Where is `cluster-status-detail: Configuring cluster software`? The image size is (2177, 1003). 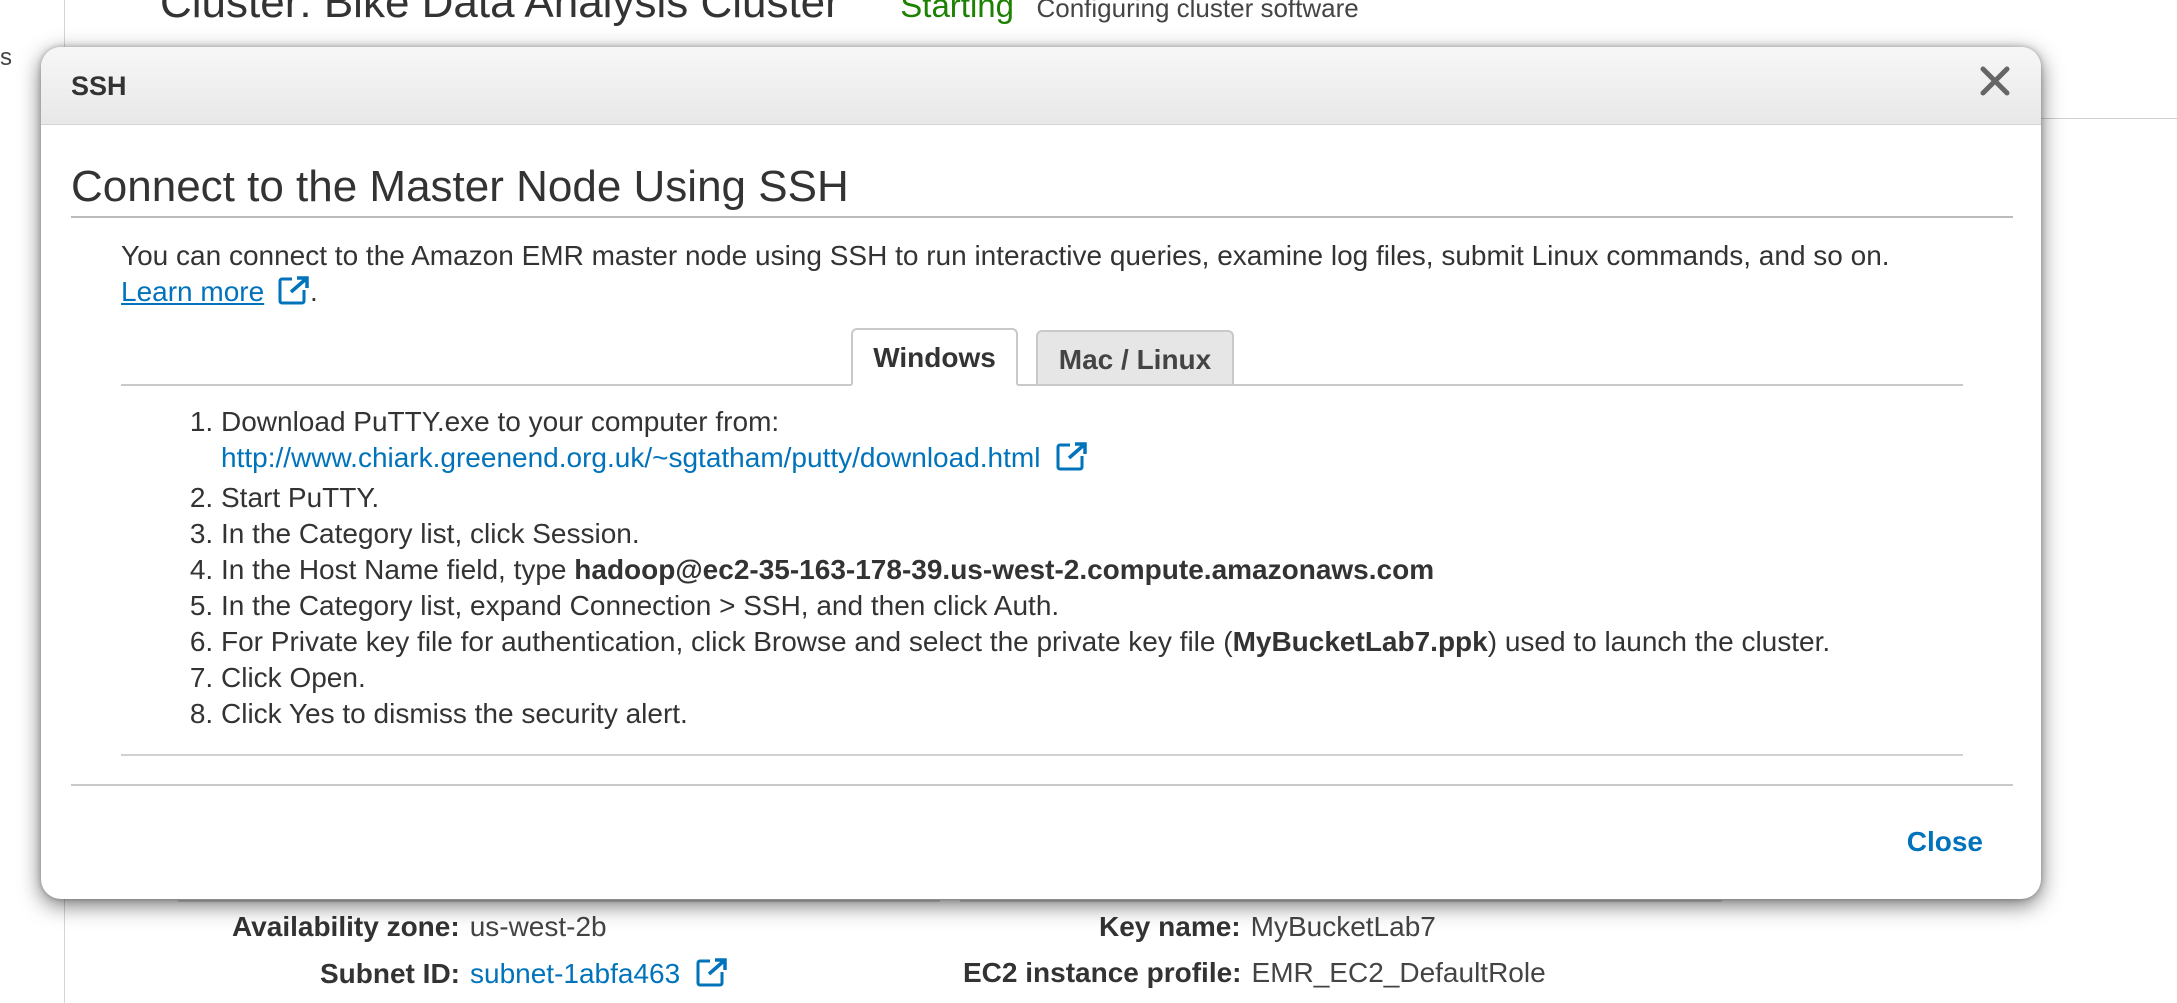
cluster-status-detail: Configuring cluster software is located at coordinates (1197, 11).